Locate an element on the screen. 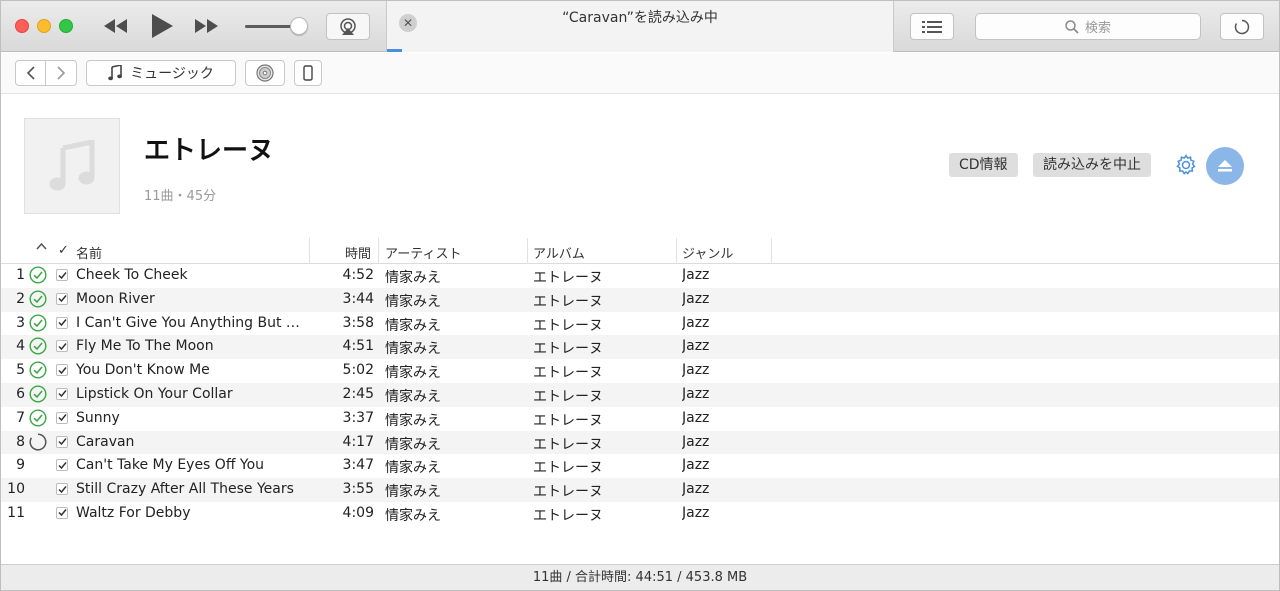 The image size is (1280, 591). cd-info-button: CD情報 is located at coordinates (983, 165).